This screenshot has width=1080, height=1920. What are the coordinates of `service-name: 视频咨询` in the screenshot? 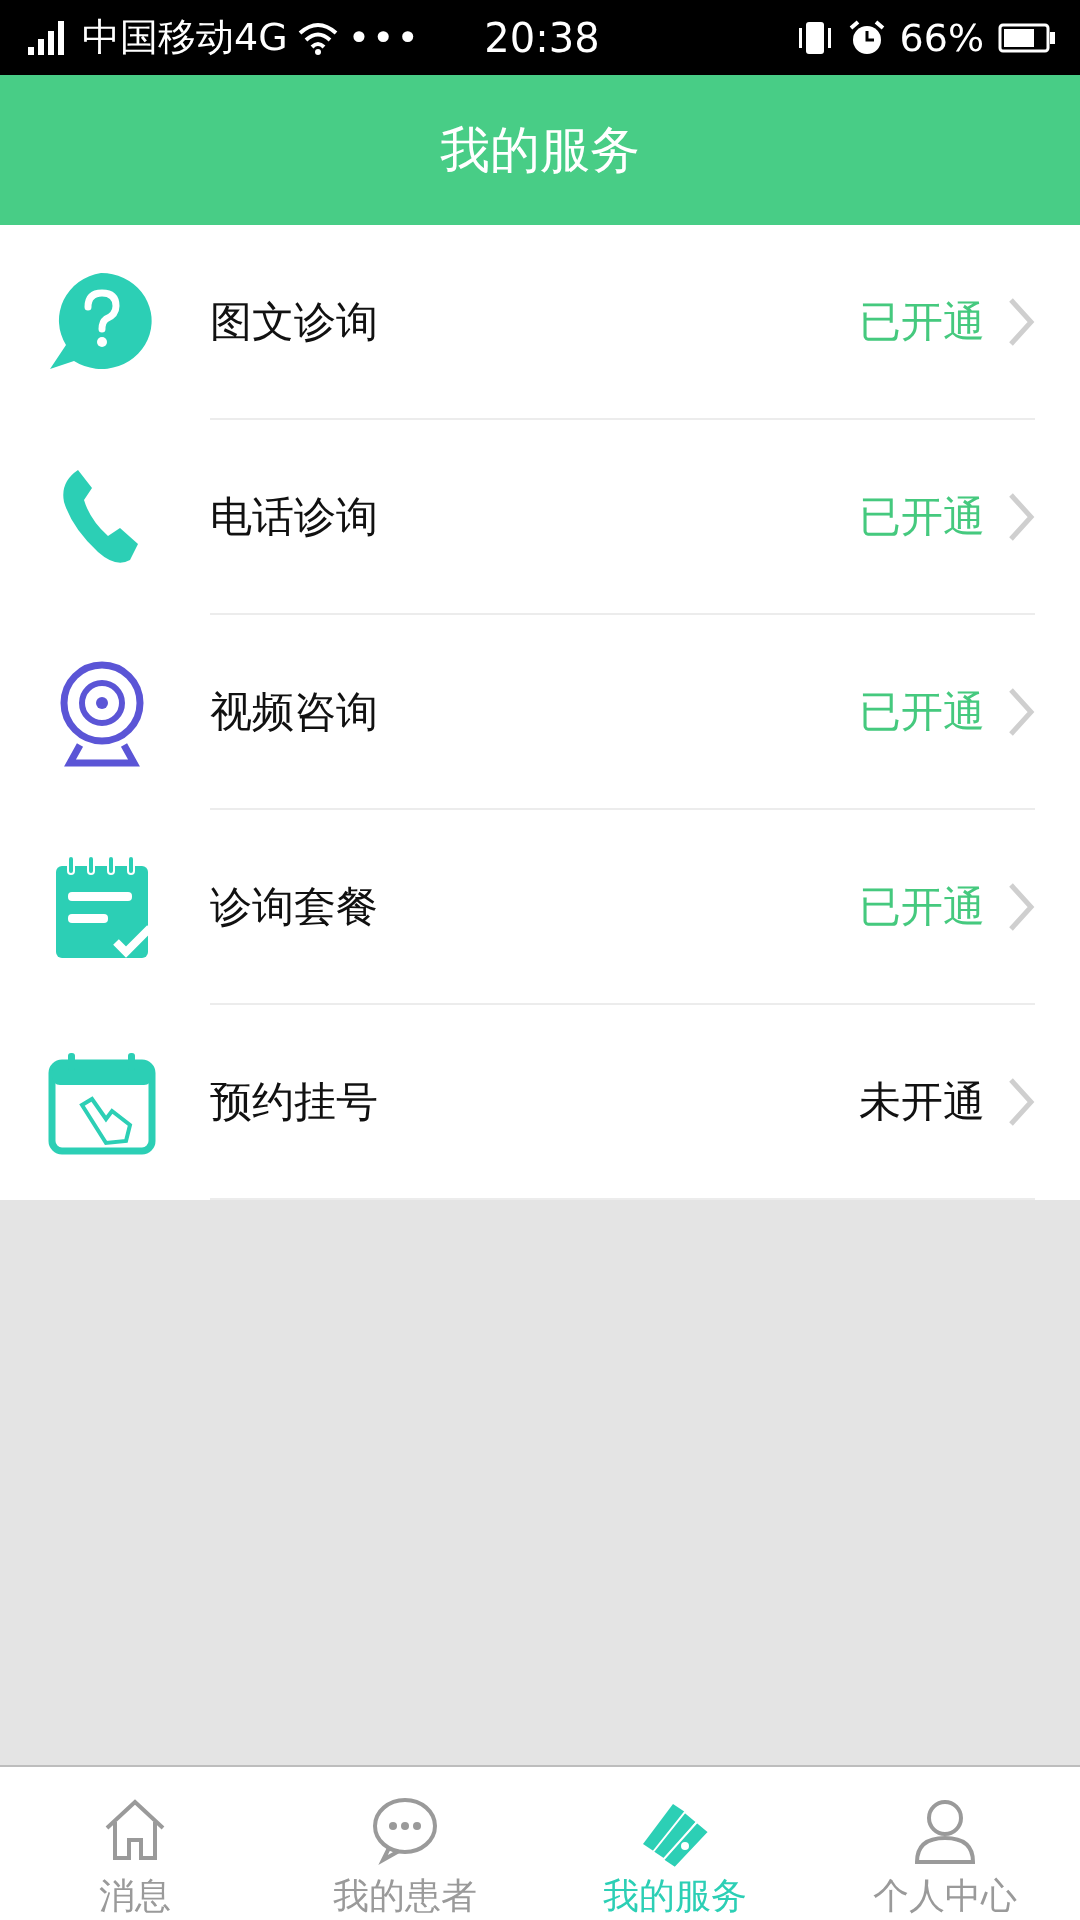 It's located at (294, 711).